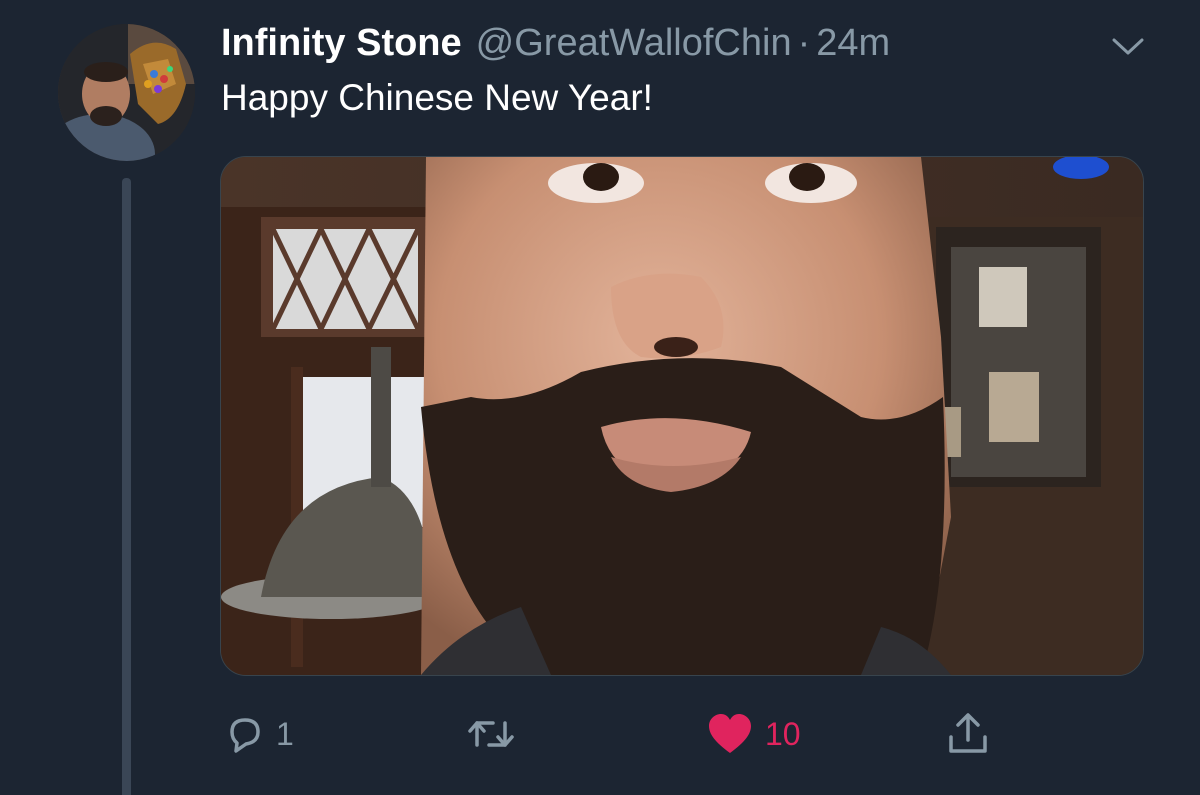  I want to click on action-bar: 1 10, so click(600, 735).